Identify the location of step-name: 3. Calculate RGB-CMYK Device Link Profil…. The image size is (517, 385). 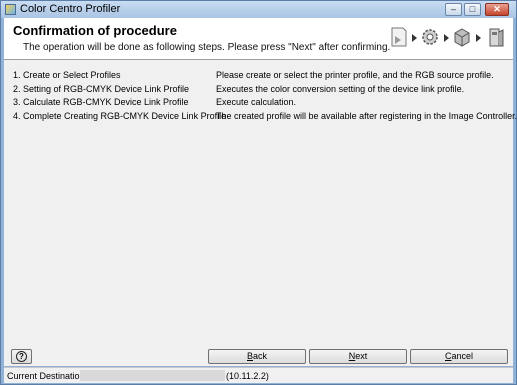
(101, 102).